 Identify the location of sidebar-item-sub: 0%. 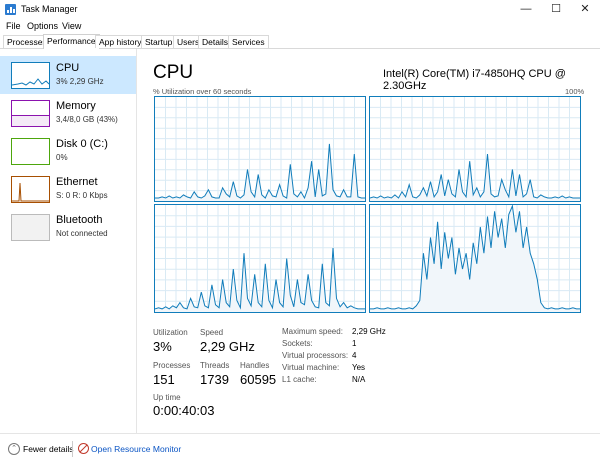
(62, 157).